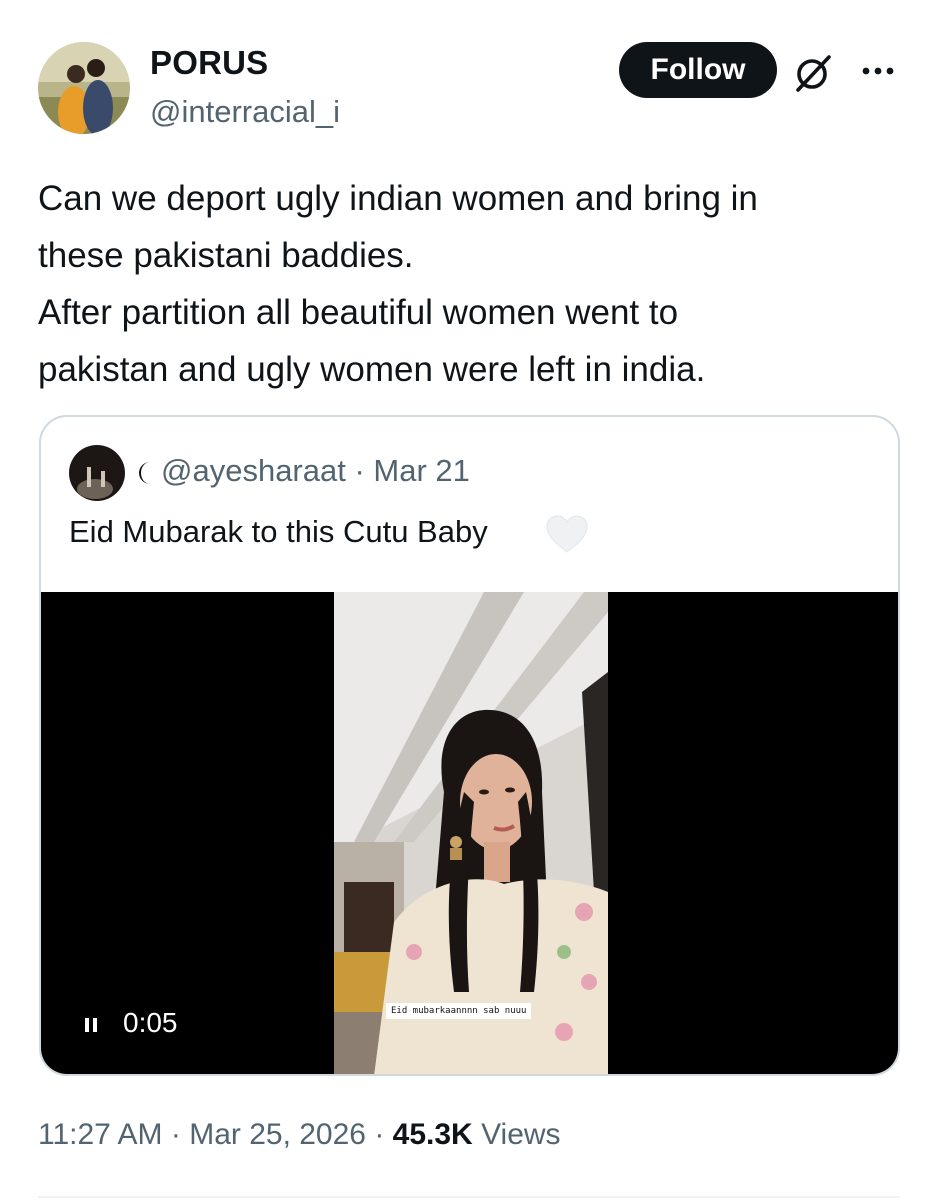 This screenshot has width=940, height=1200. What do you see at coordinates (226, 255) in the screenshot?
I see `tweet-text-line: these pakistani baddies.` at bounding box center [226, 255].